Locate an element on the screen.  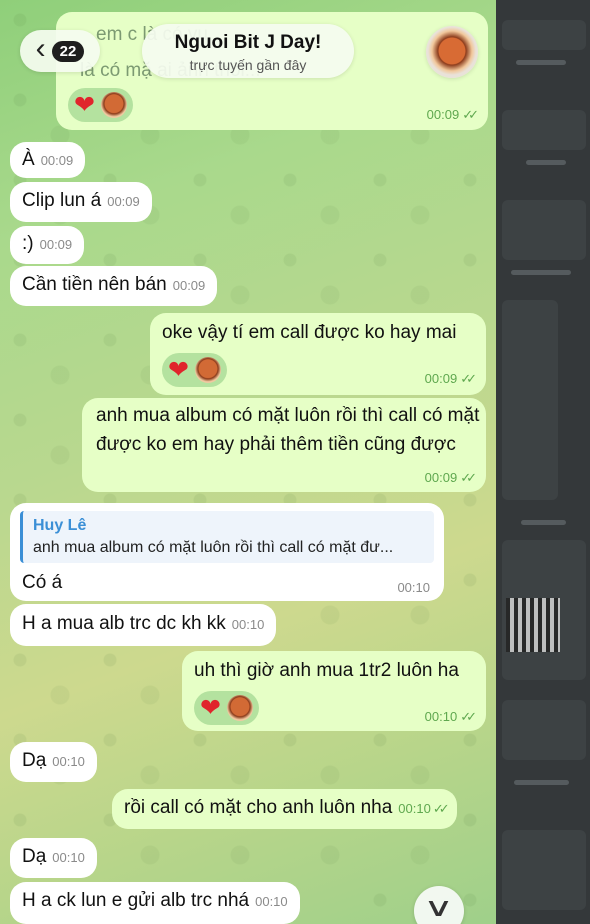
unread-count-badge: 22 is located at coordinates (68, 51).